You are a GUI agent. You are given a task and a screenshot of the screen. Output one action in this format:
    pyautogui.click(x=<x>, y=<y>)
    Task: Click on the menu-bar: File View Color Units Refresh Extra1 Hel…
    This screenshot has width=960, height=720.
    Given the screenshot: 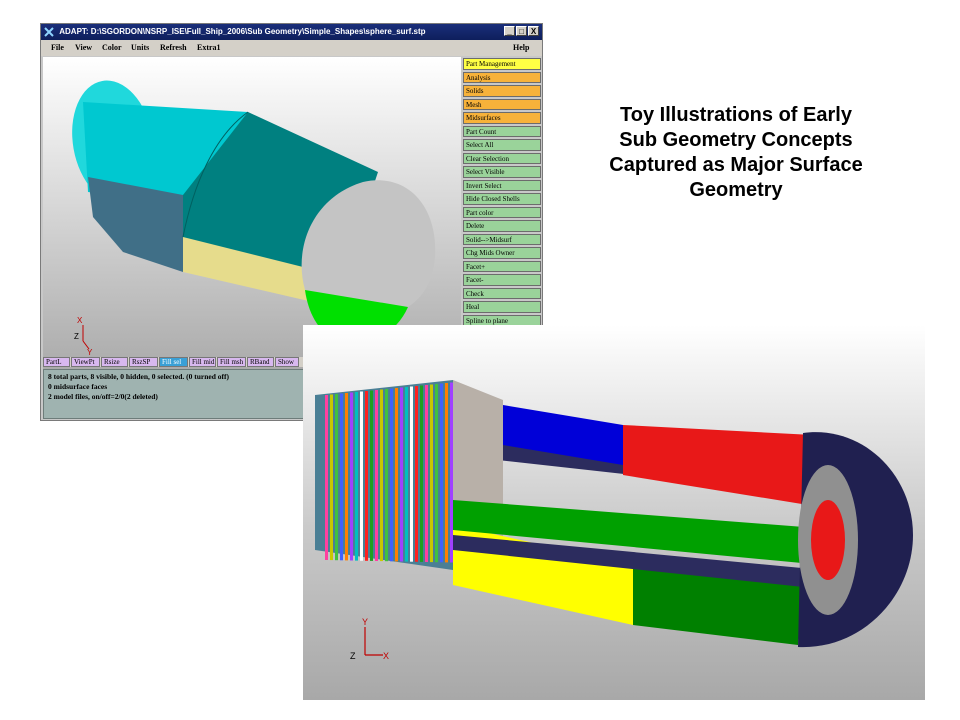 What is the action you would take?
    pyautogui.click(x=291, y=48)
    